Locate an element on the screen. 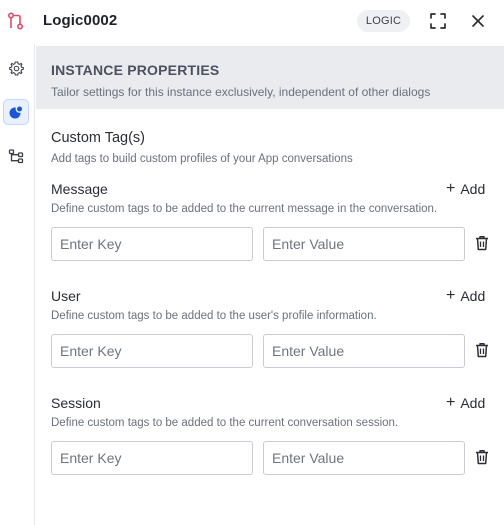 Image resolution: width=504 pixels, height=525 pixels. expand-icon is located at coordinates (438, 21).